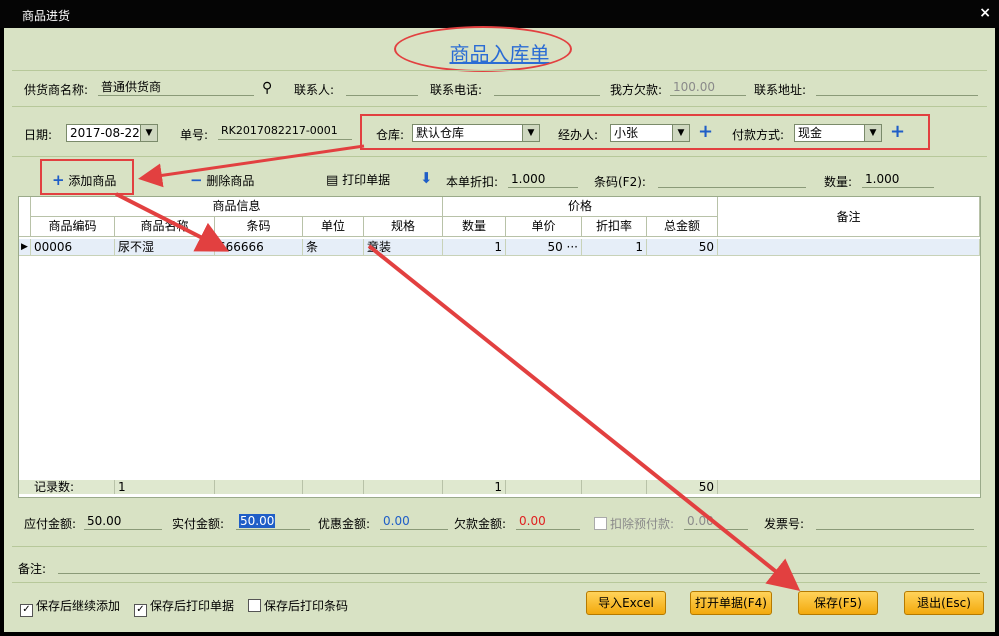  What do you see at coordinates (849, 247) in the screenshot?
I see `cell-remark` at bounding box center [849, 247].